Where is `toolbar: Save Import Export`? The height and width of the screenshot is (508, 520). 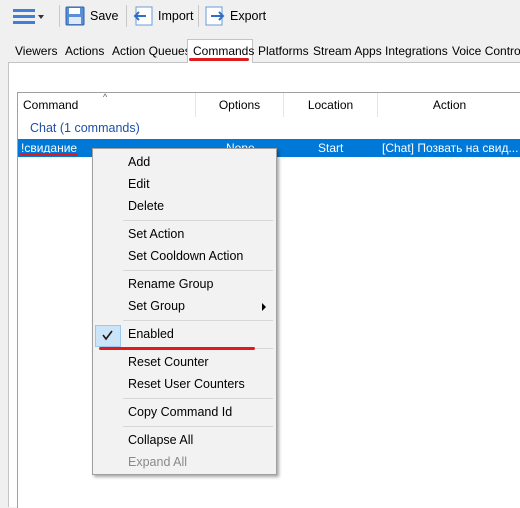 toolbar: Save Import Export is located at coordinates (260, 17).